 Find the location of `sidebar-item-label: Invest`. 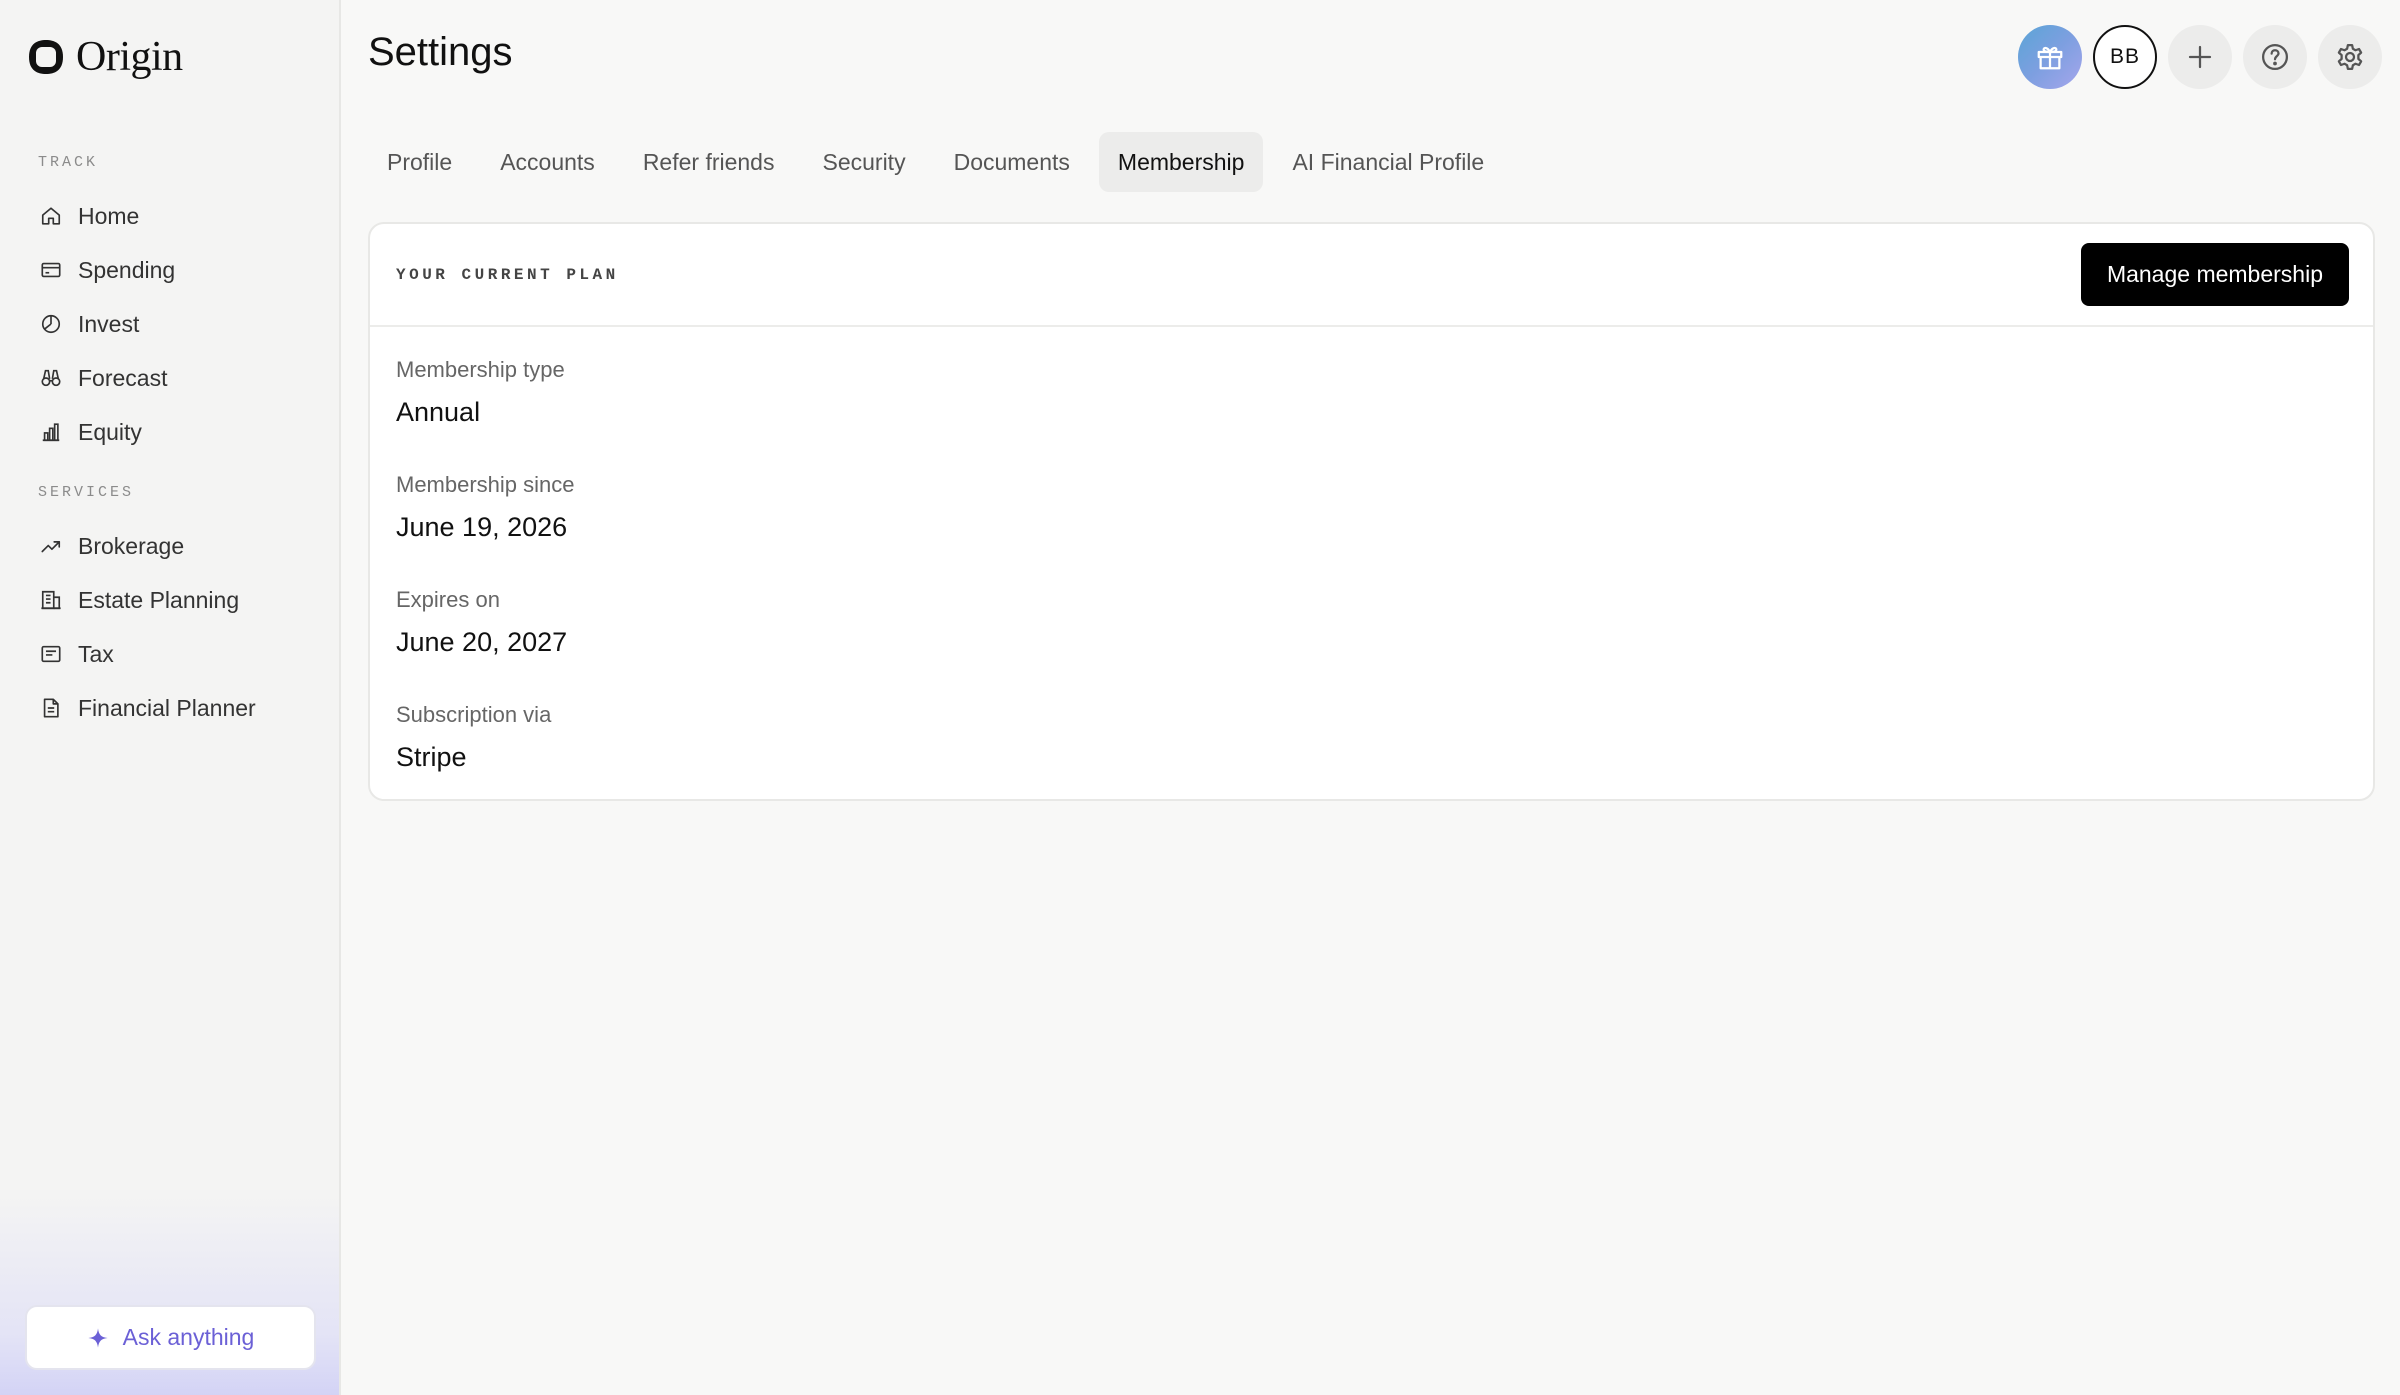

sidebar-item-label: Invest is located at coordinates (109, 323).